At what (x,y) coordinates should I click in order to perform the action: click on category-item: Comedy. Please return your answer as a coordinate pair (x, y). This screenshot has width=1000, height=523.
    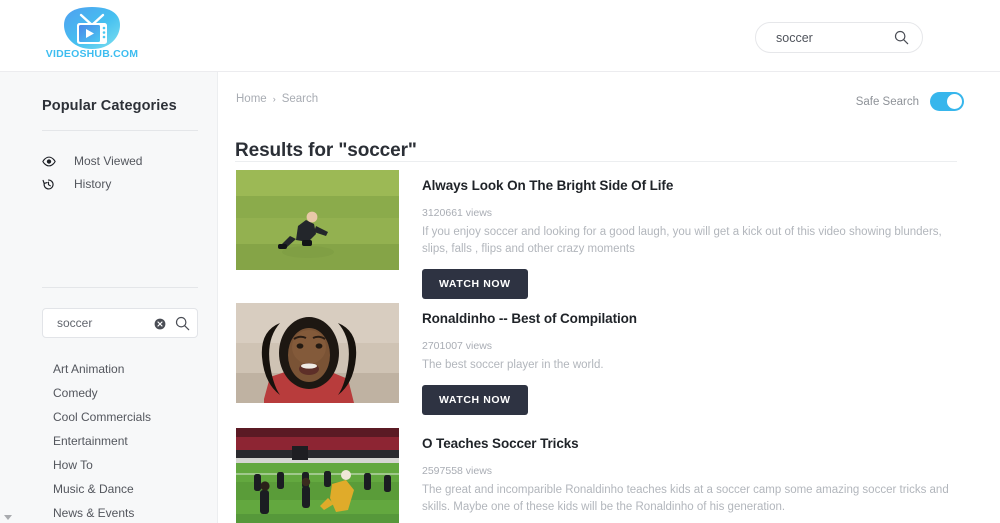
    Looking at the image, I should click on (109, 393).